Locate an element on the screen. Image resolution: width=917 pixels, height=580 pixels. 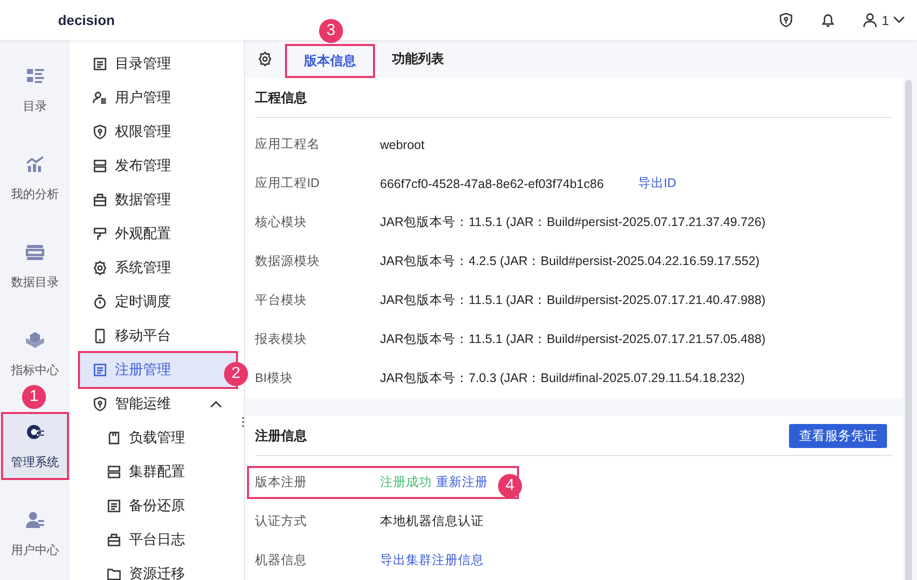
tab: 版本信息 is located at coordinates (330, 61).